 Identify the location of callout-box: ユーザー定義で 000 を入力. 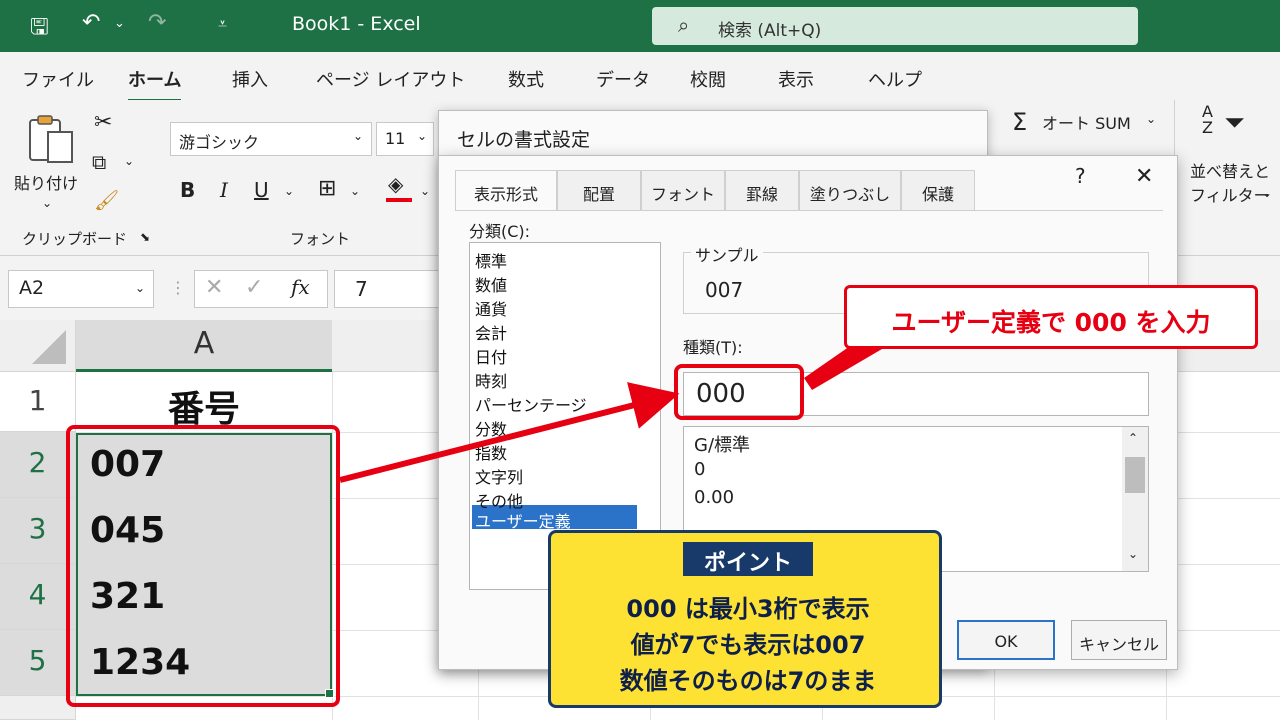
(1051, 317).